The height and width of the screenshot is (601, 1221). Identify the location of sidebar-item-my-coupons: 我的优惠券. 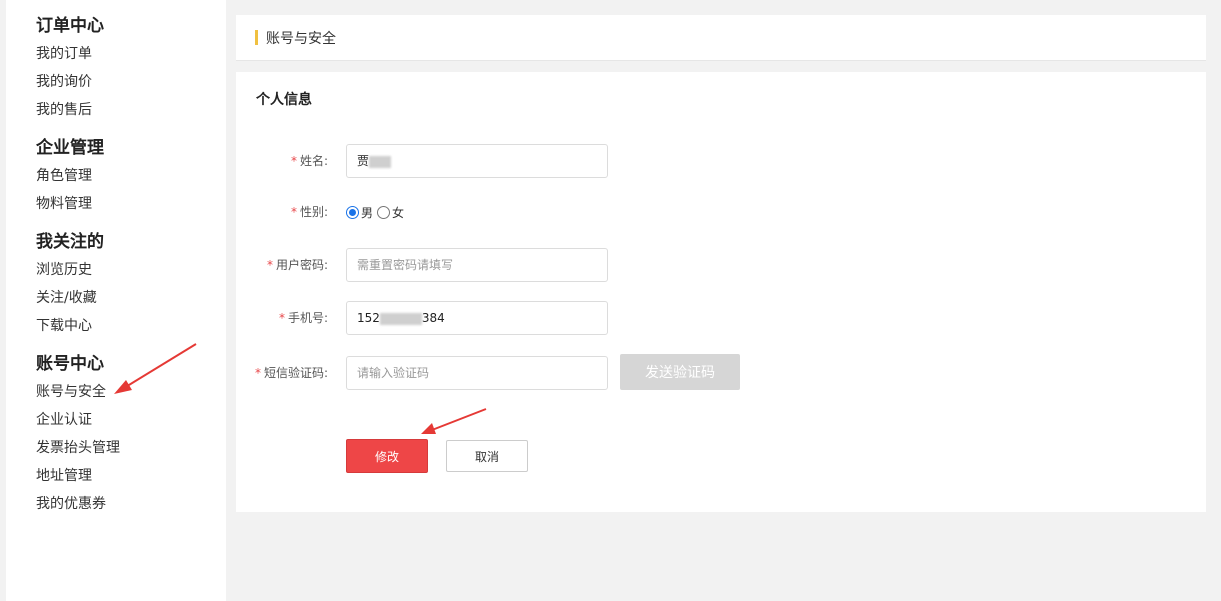
(131, 504).